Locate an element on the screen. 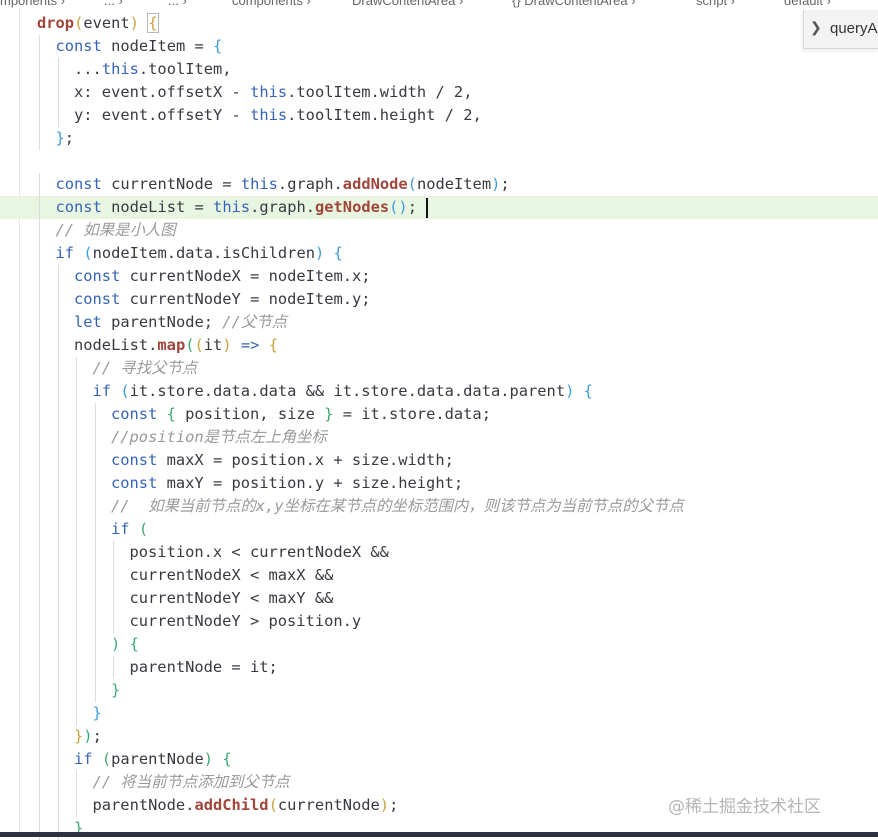 This screenshot has width=878, height=840. code-text: // 如果是小人图 is located at coordinates (116, 230).